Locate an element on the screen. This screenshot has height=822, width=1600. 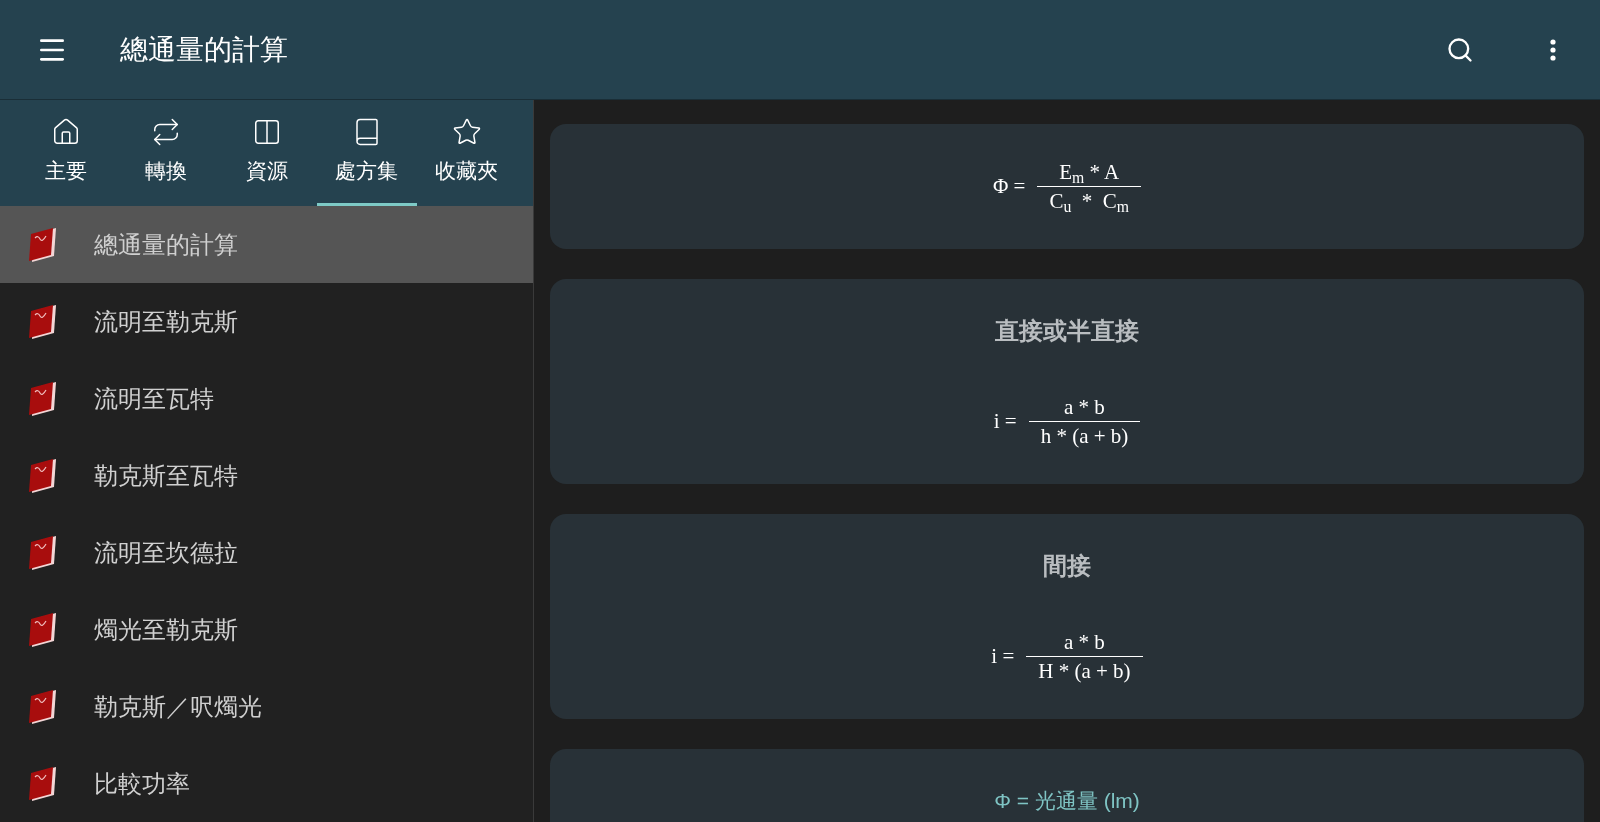
formula-list-item: 流明至坎德拉 is located at coordinates (266, 552).